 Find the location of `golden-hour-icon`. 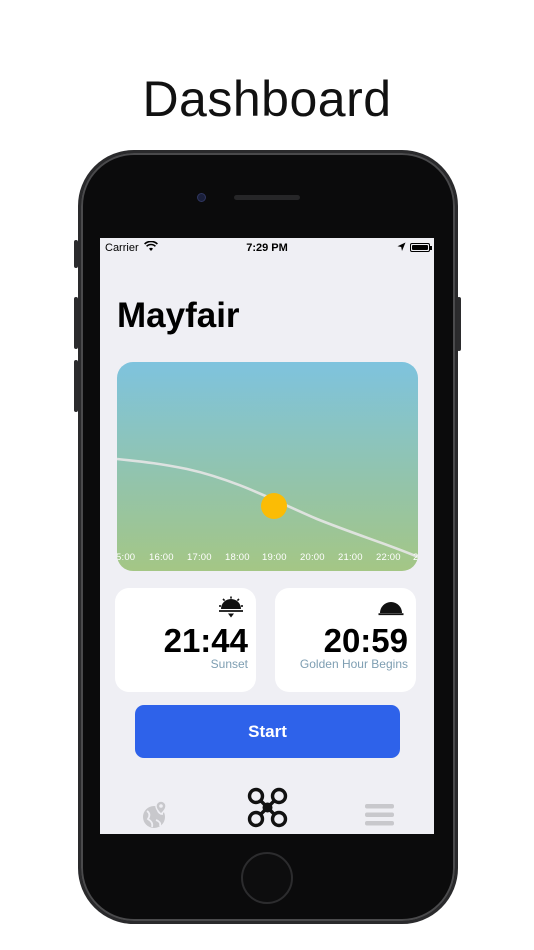

golden-hour-icon is located at coordinates (391, 609).